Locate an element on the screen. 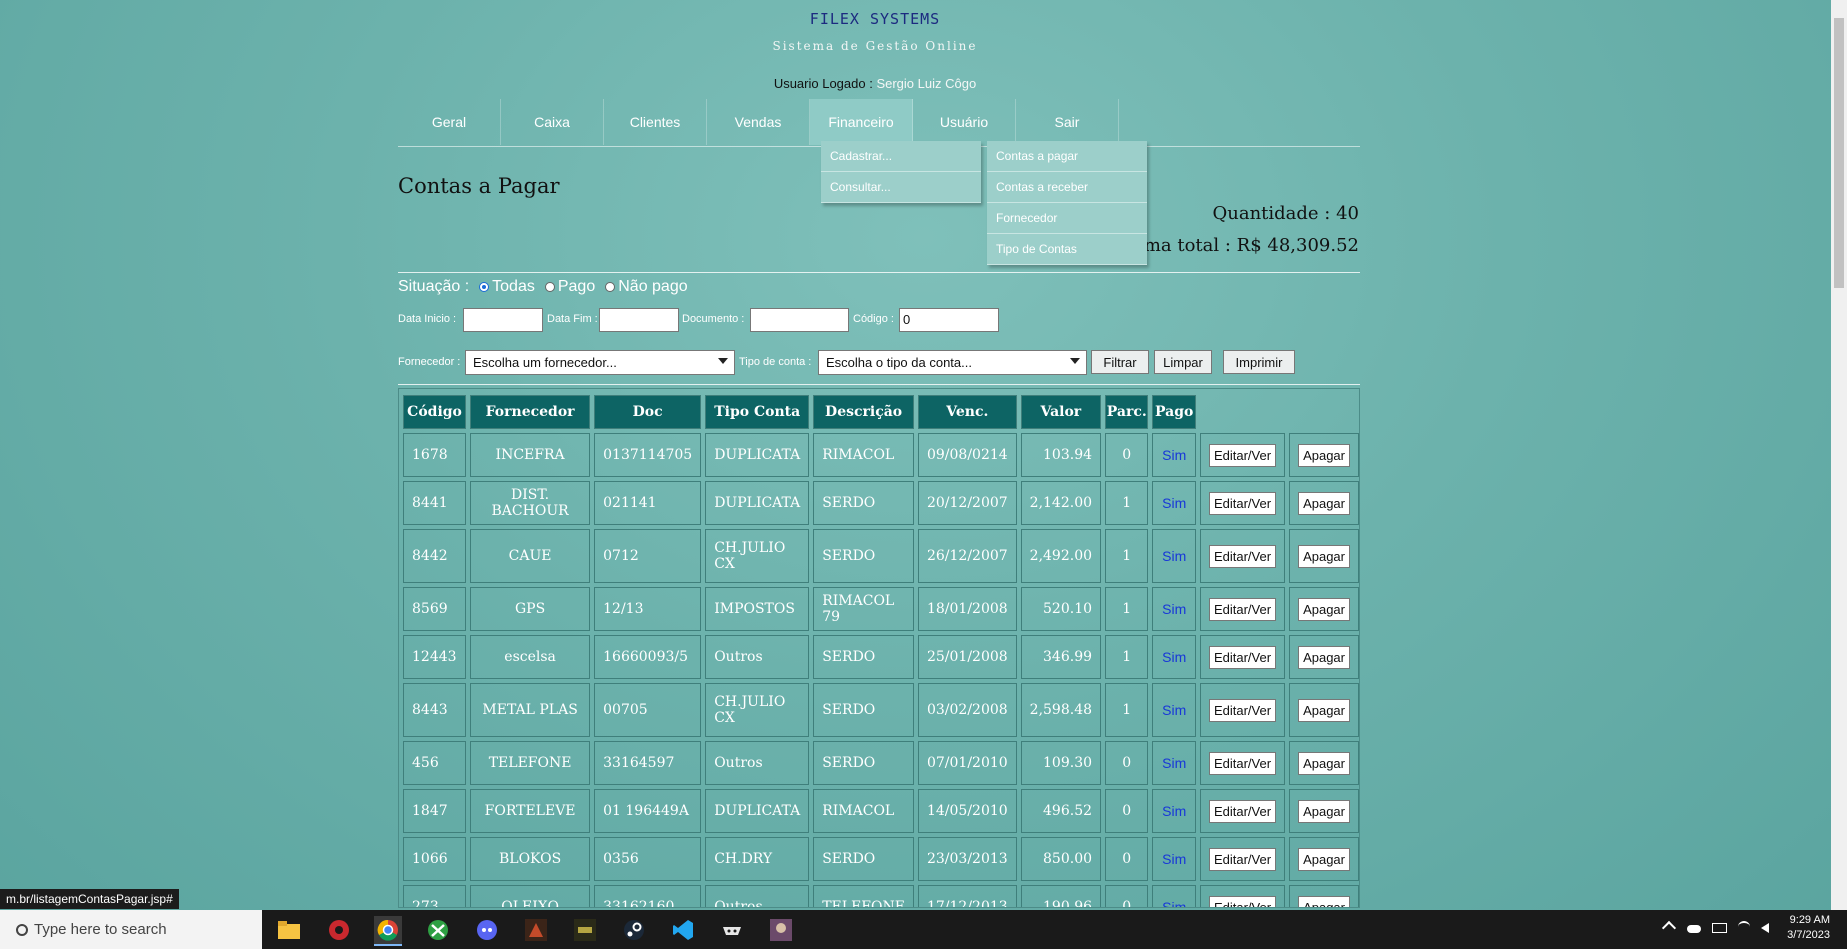  submenu-contas-a-receber: Contas a receber is located at coordinates (1067, 187).